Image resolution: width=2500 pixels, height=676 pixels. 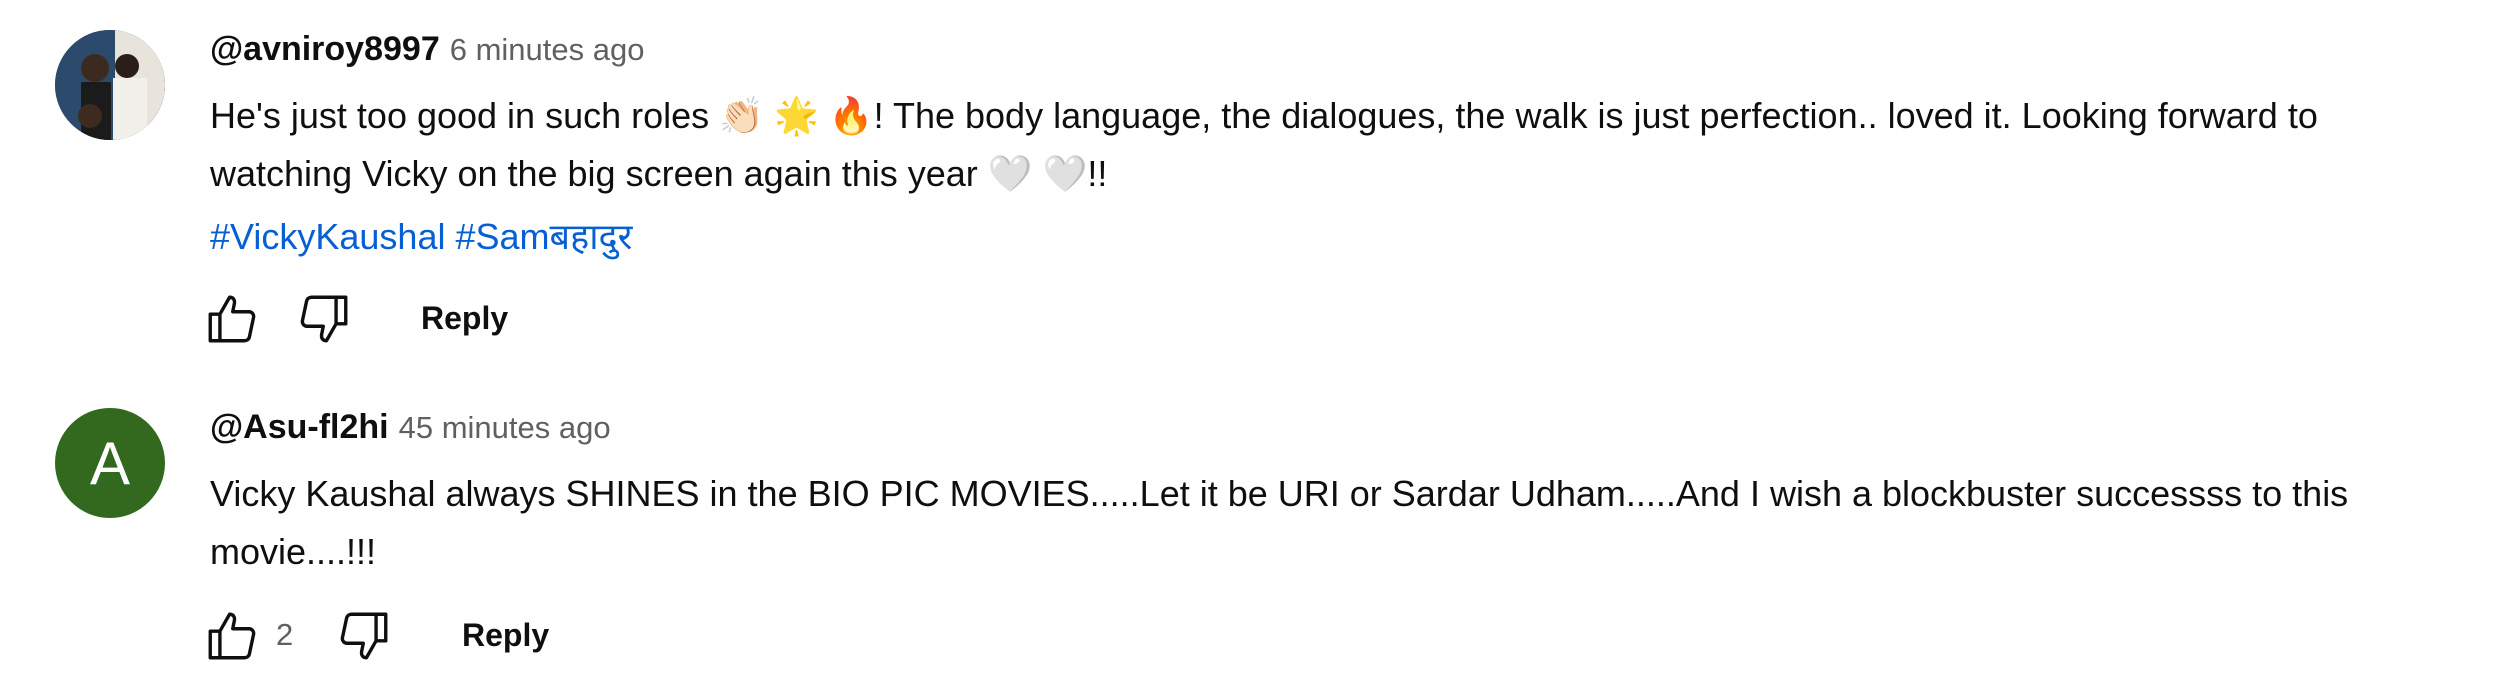 I want to click on comment-text-line: movie....!!!, so click(x=293, y=551).